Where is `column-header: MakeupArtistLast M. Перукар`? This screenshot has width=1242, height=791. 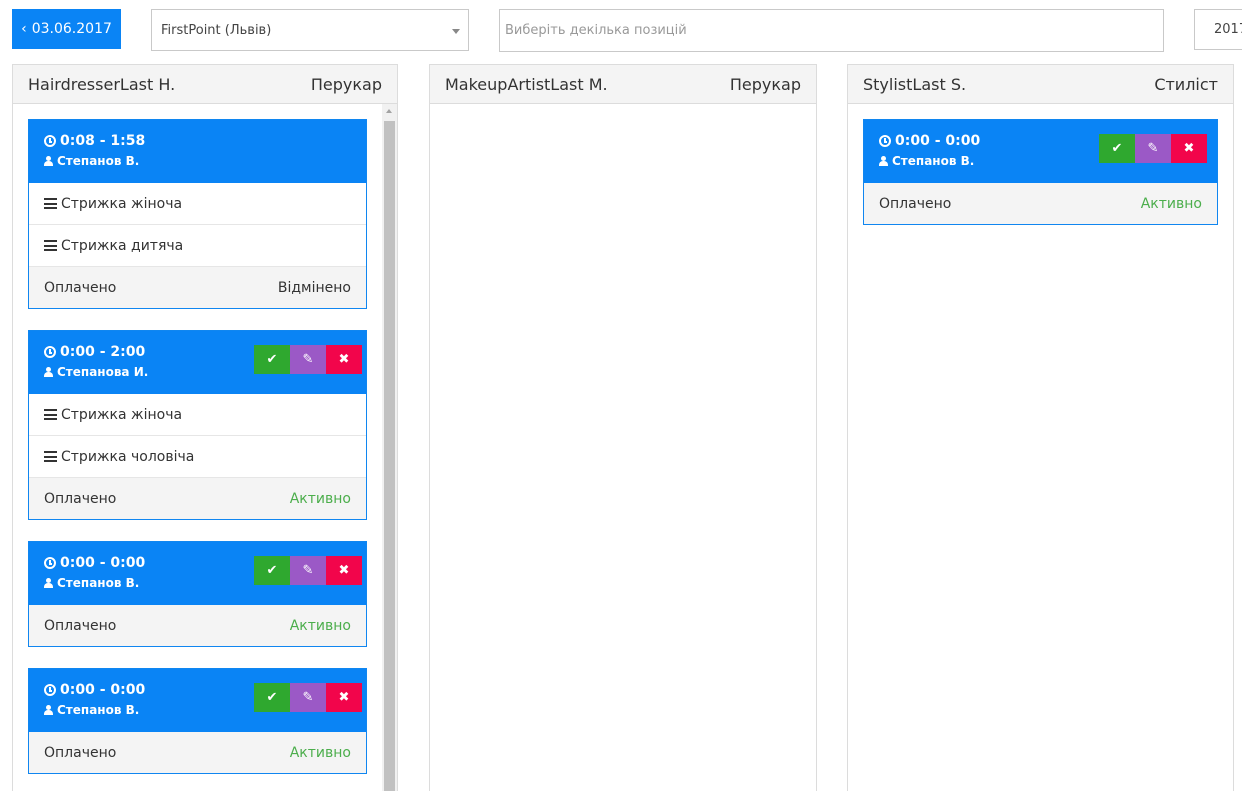 column-header: MakeupArtistLast M. Перукар is located at coordinates (623, 84).